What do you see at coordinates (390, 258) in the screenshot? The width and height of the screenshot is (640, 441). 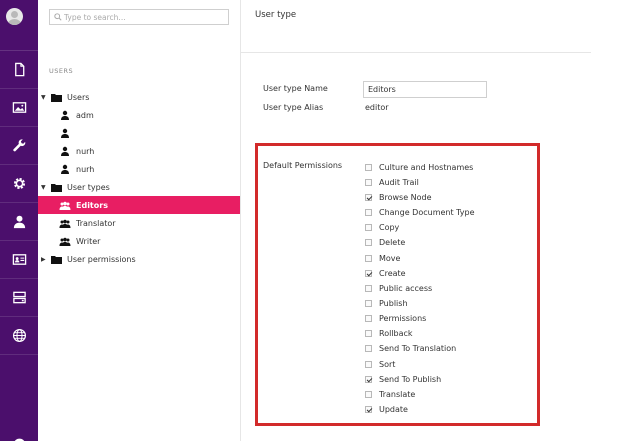 I see `permission-label: Move` at bounding box center [390, 258].